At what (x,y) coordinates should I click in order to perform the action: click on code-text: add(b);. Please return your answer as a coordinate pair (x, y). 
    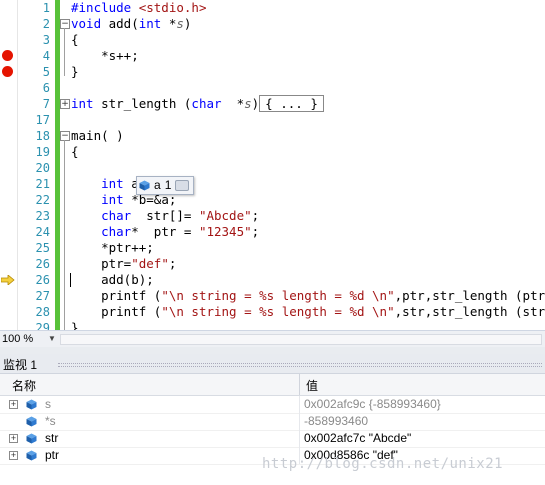
    Looking at the image, I should click on (112, 280).